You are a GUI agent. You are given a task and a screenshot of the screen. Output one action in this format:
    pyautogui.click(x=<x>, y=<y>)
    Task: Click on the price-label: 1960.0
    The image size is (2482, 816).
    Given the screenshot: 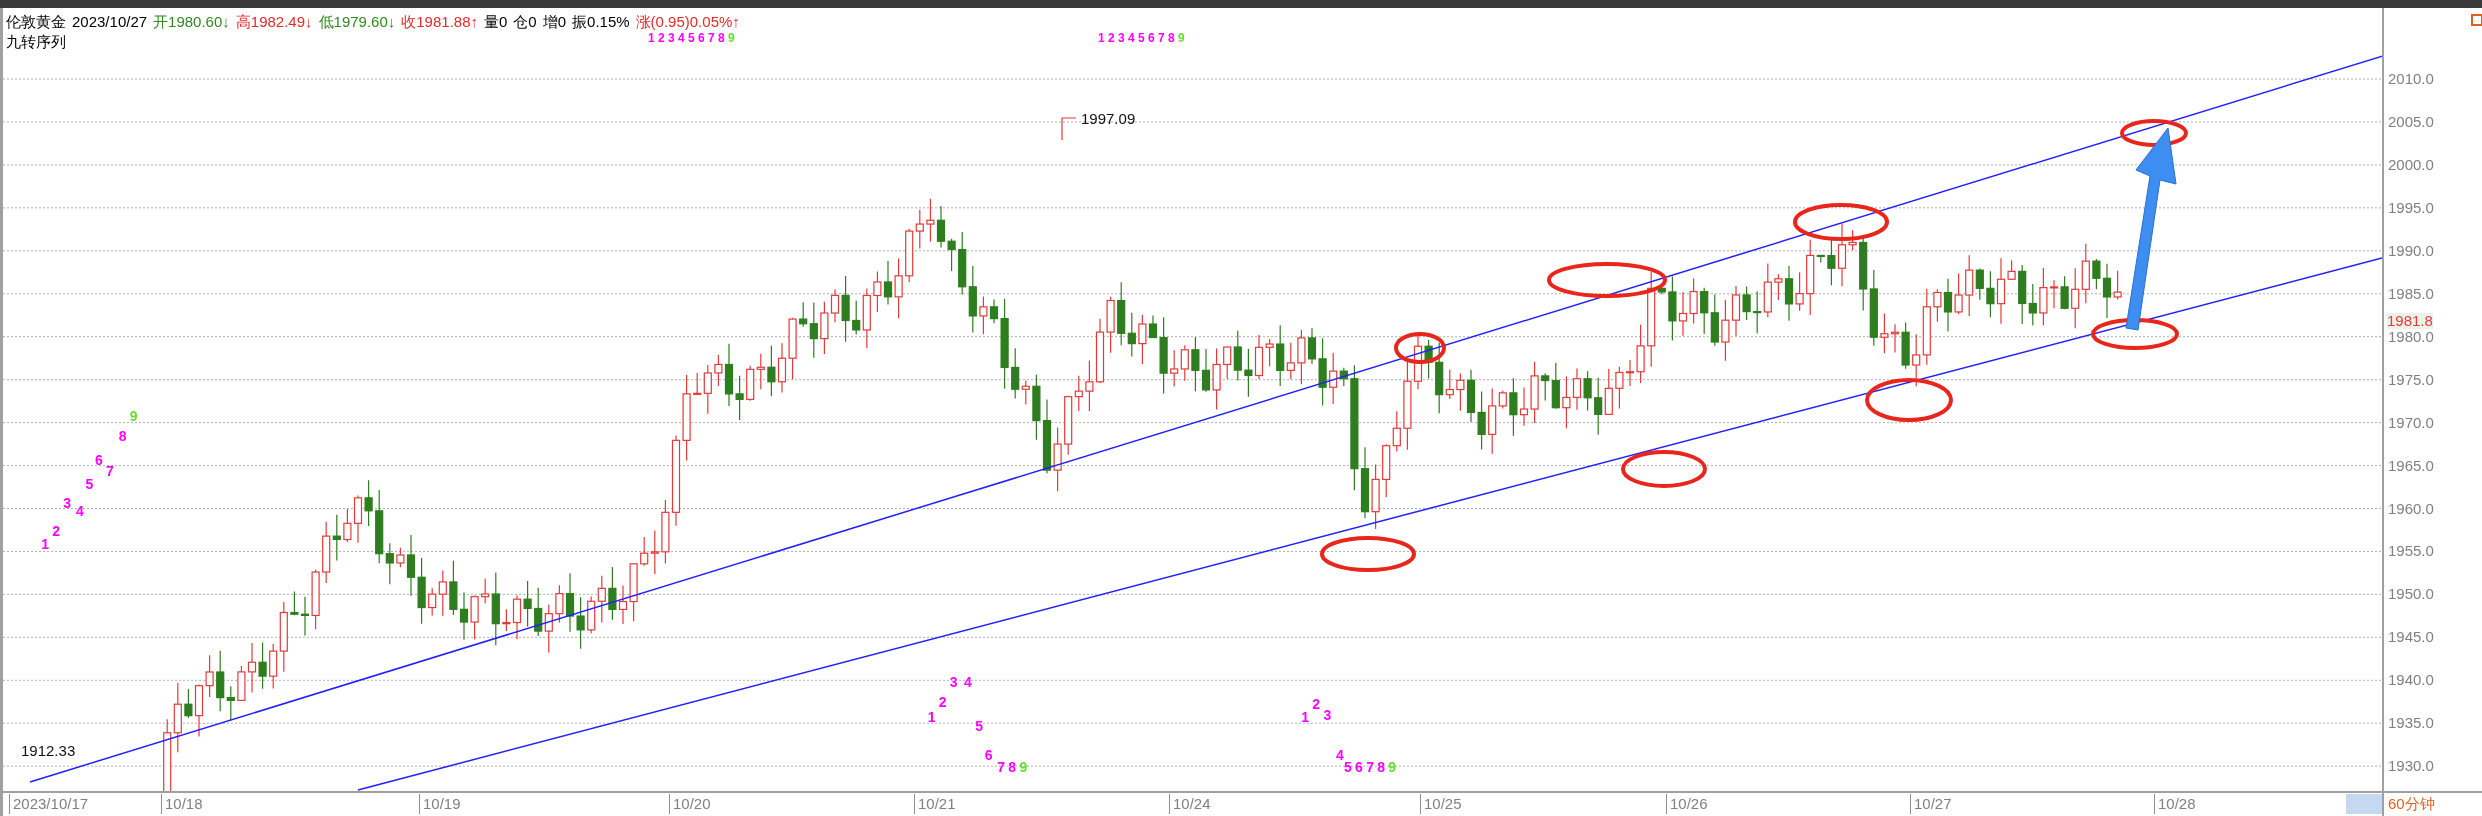 What is the action you would take?
    pyautogui.click(x=2411, y=508)
    